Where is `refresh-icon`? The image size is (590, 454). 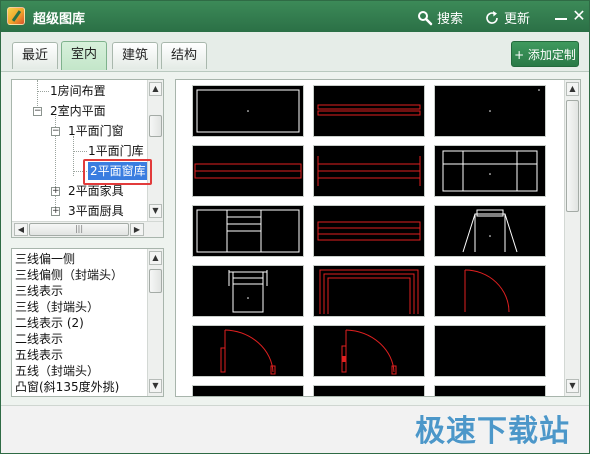 refresh-icon is located at coordinates (492, 17).